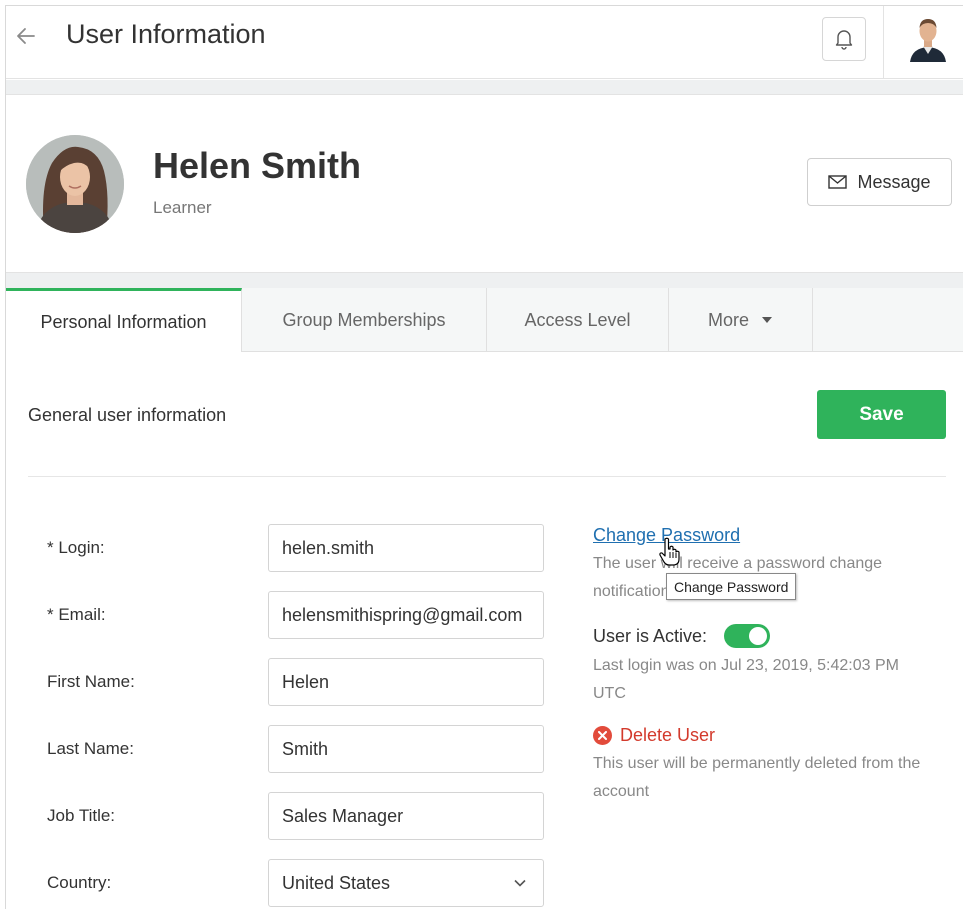 The width and height of the screenshot is (963, 909). What do you see at coordinates (26, 36) in the screenshot?
I see `back-arrow-icon` at bounding box center [26, 36].